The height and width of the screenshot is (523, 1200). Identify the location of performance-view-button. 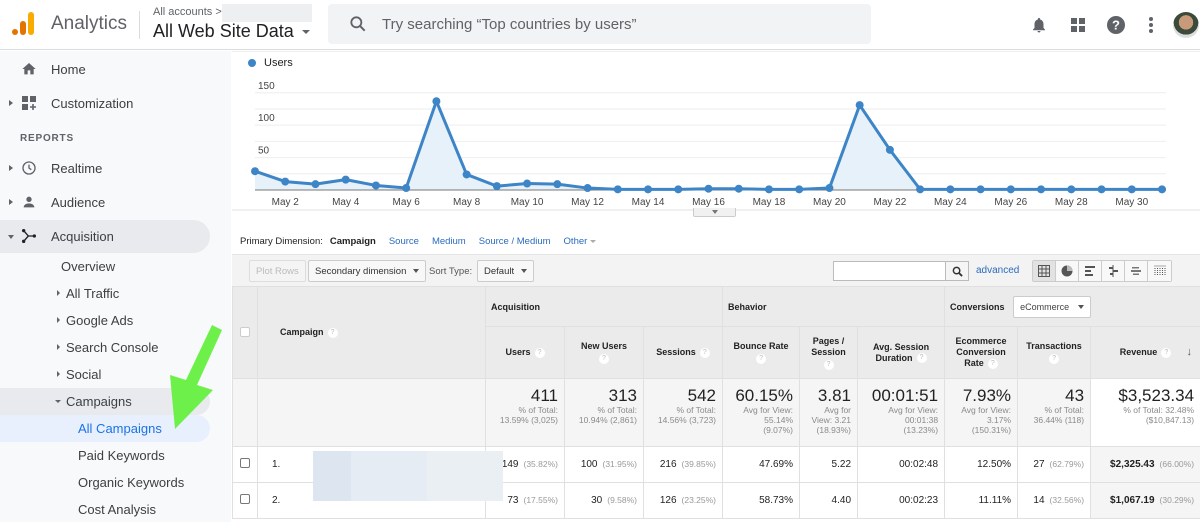
(1090, 271).